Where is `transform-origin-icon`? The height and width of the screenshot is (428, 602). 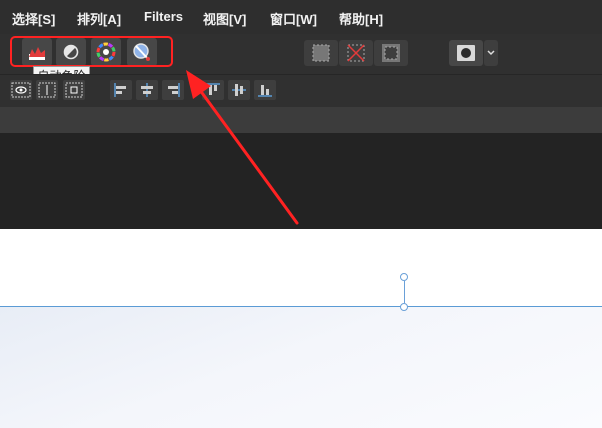
transform-origin-icon is located at coordinates (47, 90).